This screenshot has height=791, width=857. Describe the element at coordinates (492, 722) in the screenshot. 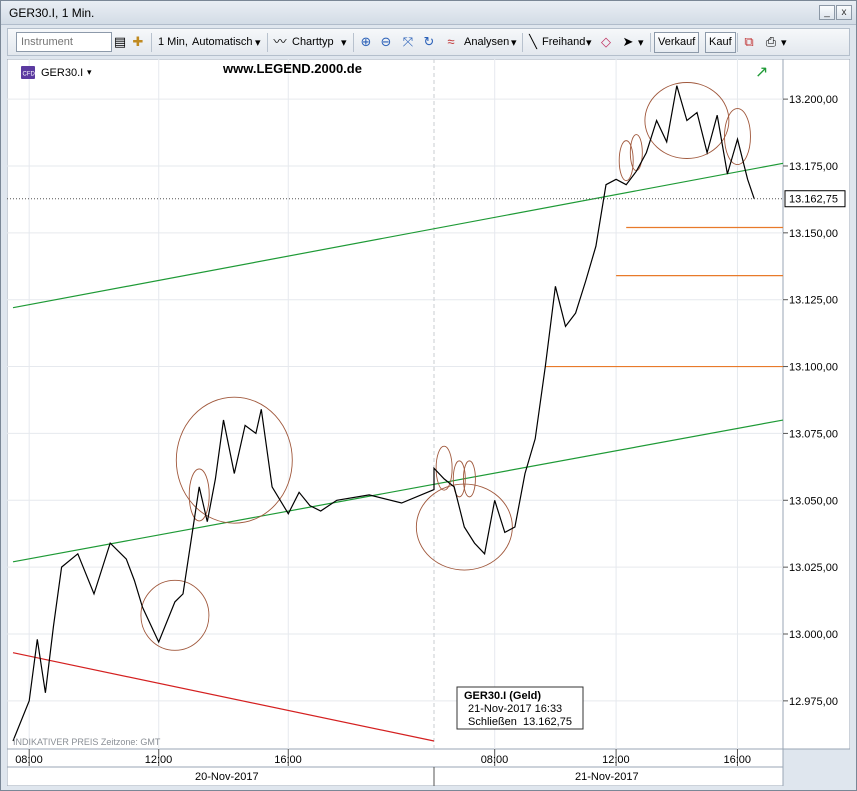

I see `tooltip-close-label: Schließen` at that location.